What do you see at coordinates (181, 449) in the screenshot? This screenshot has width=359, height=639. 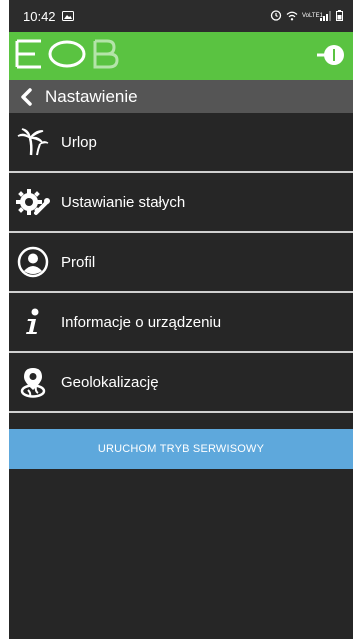 I see `start-service-mode-button: URUCHOM TRYB SERWISOWY` at bounding box center [181, 449].